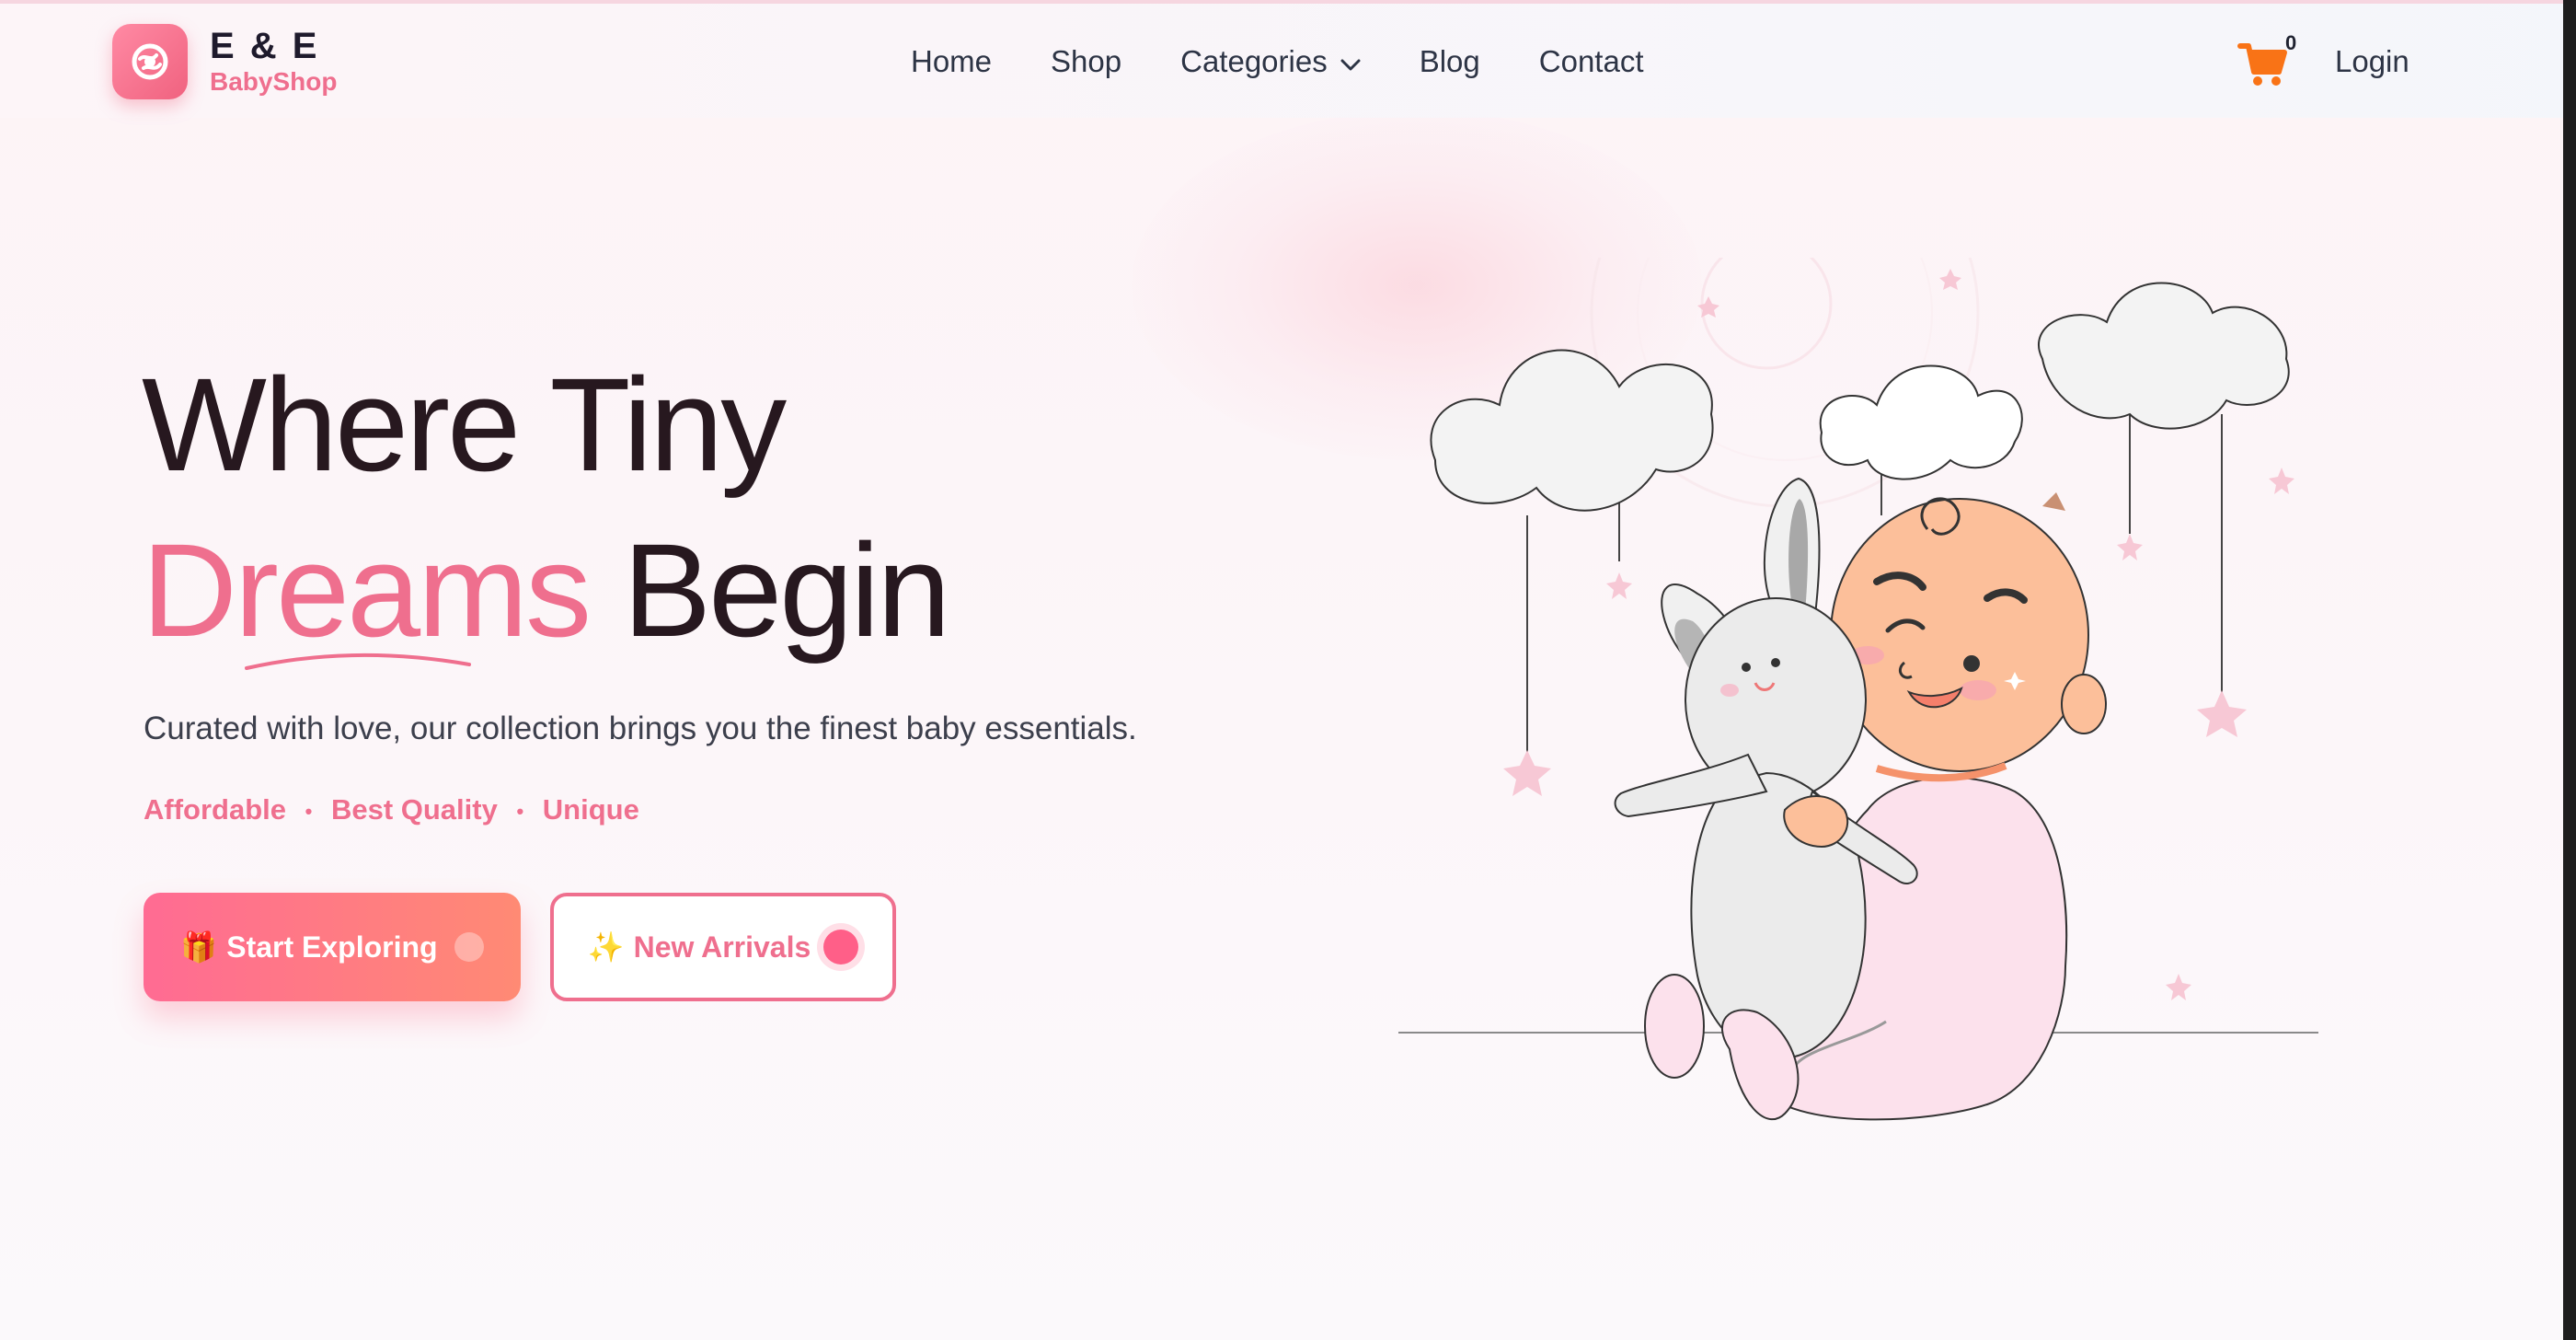 The width and height of the screenshot is (2576, 1340). What do you see at coordinates (2263, 64) in the screenshot?
I see `shopping-cart-icon` at bounding box center [2263, 64].